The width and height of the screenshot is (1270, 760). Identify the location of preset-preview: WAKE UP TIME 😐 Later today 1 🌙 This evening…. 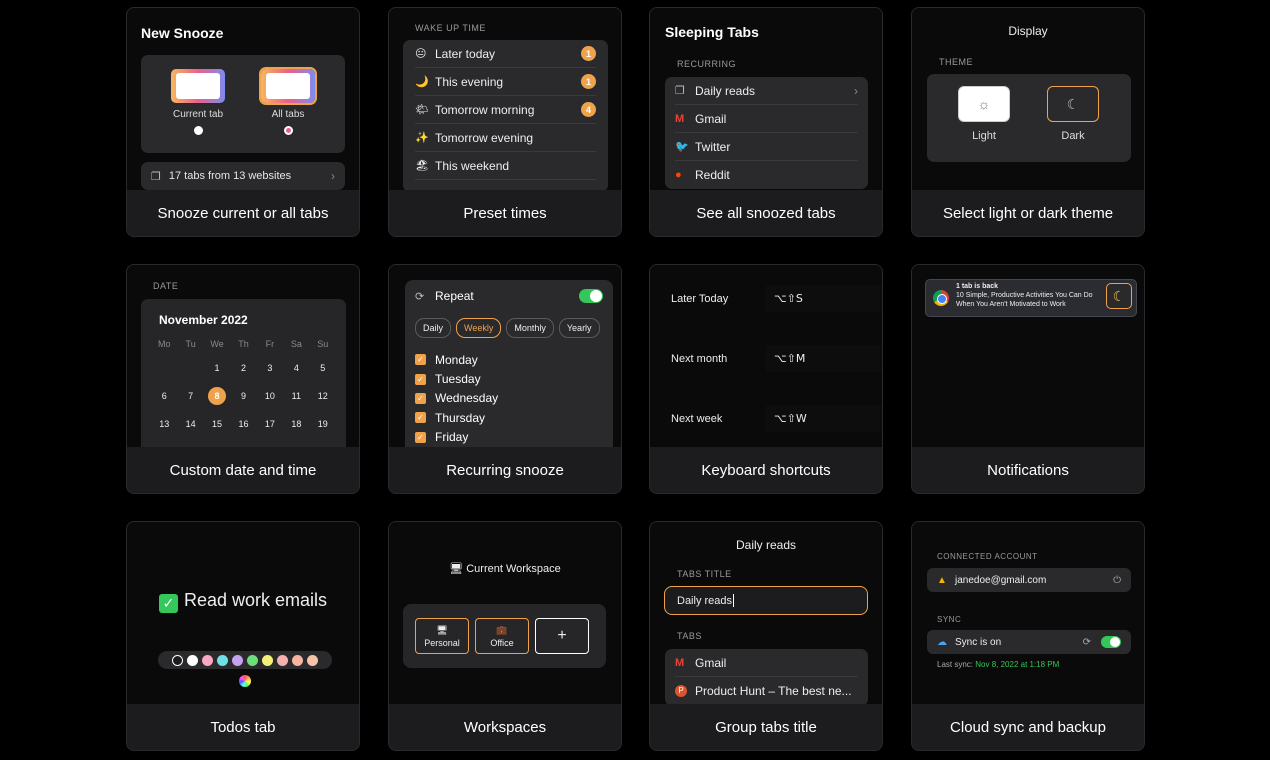
(505, 100).